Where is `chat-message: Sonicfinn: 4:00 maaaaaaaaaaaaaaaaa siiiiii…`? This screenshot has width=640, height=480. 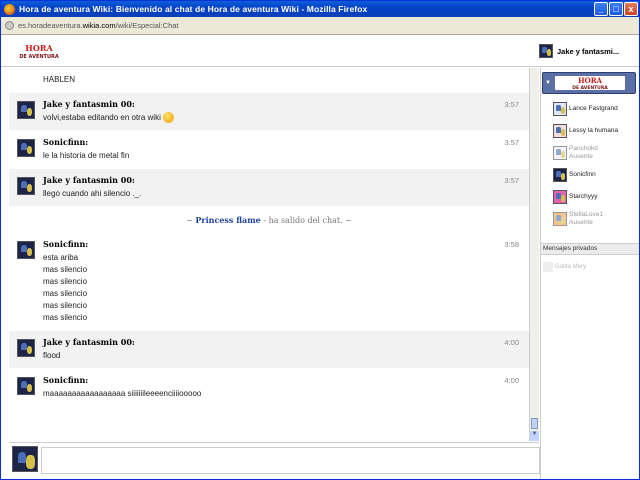 chat-message: Sonicfinn: 4:00 maaaaaaaaaaaaaaaaa siiiiii… is located at coordinates (269, 388).